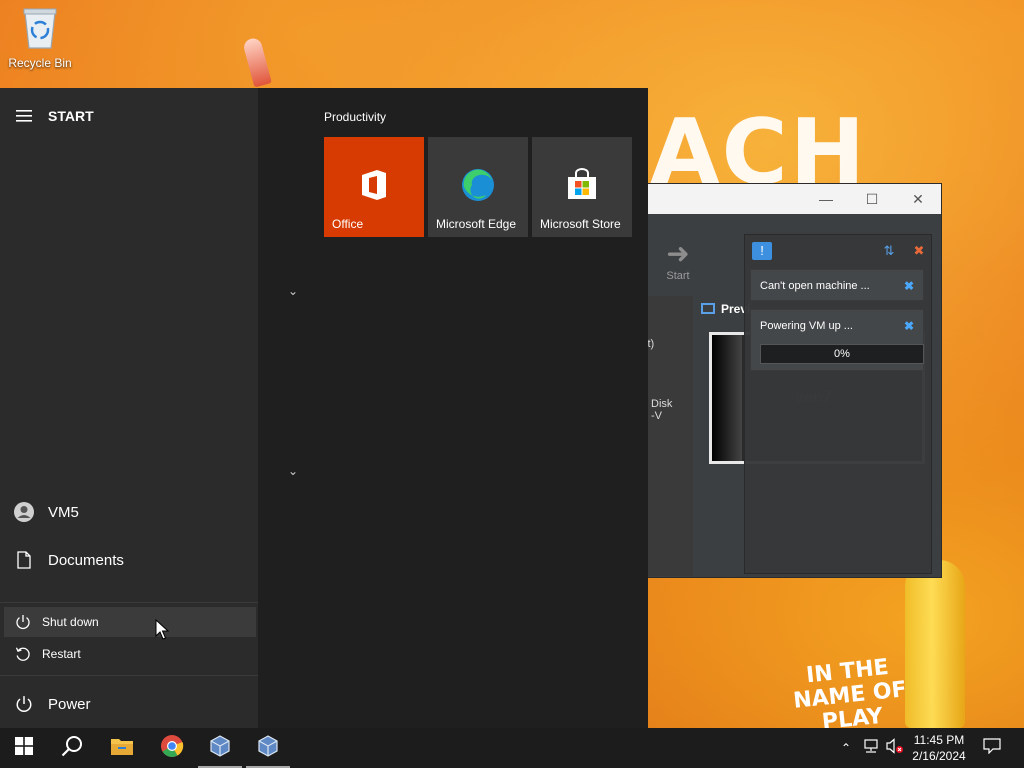 The width and height of the screenshot is (1024, 768). I want to click on detail-line: Disk, so click(662, 404).